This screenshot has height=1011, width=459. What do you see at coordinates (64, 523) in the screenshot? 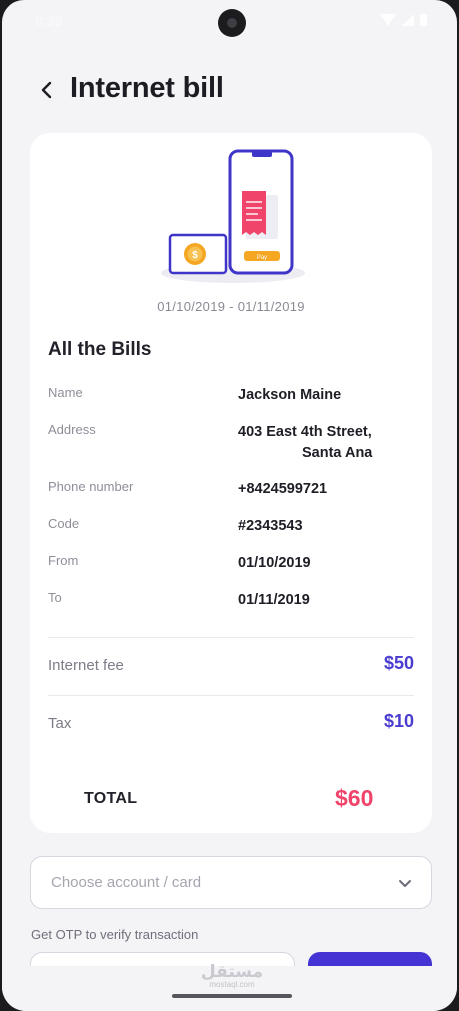
I see `detail-label: Code` at bounding box center [64, 523].